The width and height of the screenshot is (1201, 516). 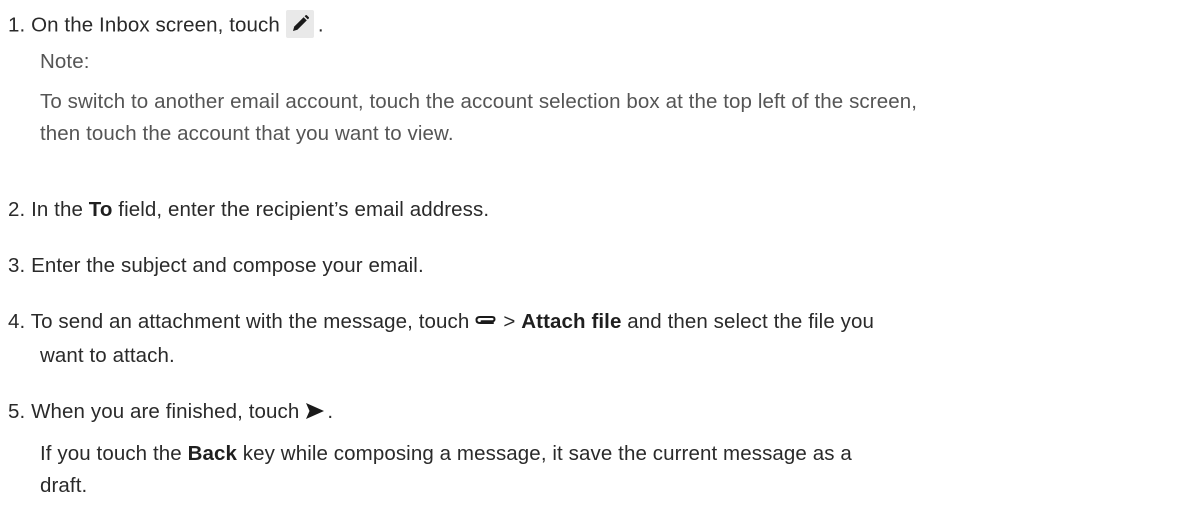 What do you see at coordinates (330, 411) in the screenshot?
I see `step-5-period: .` at bounding box center [330, 411].